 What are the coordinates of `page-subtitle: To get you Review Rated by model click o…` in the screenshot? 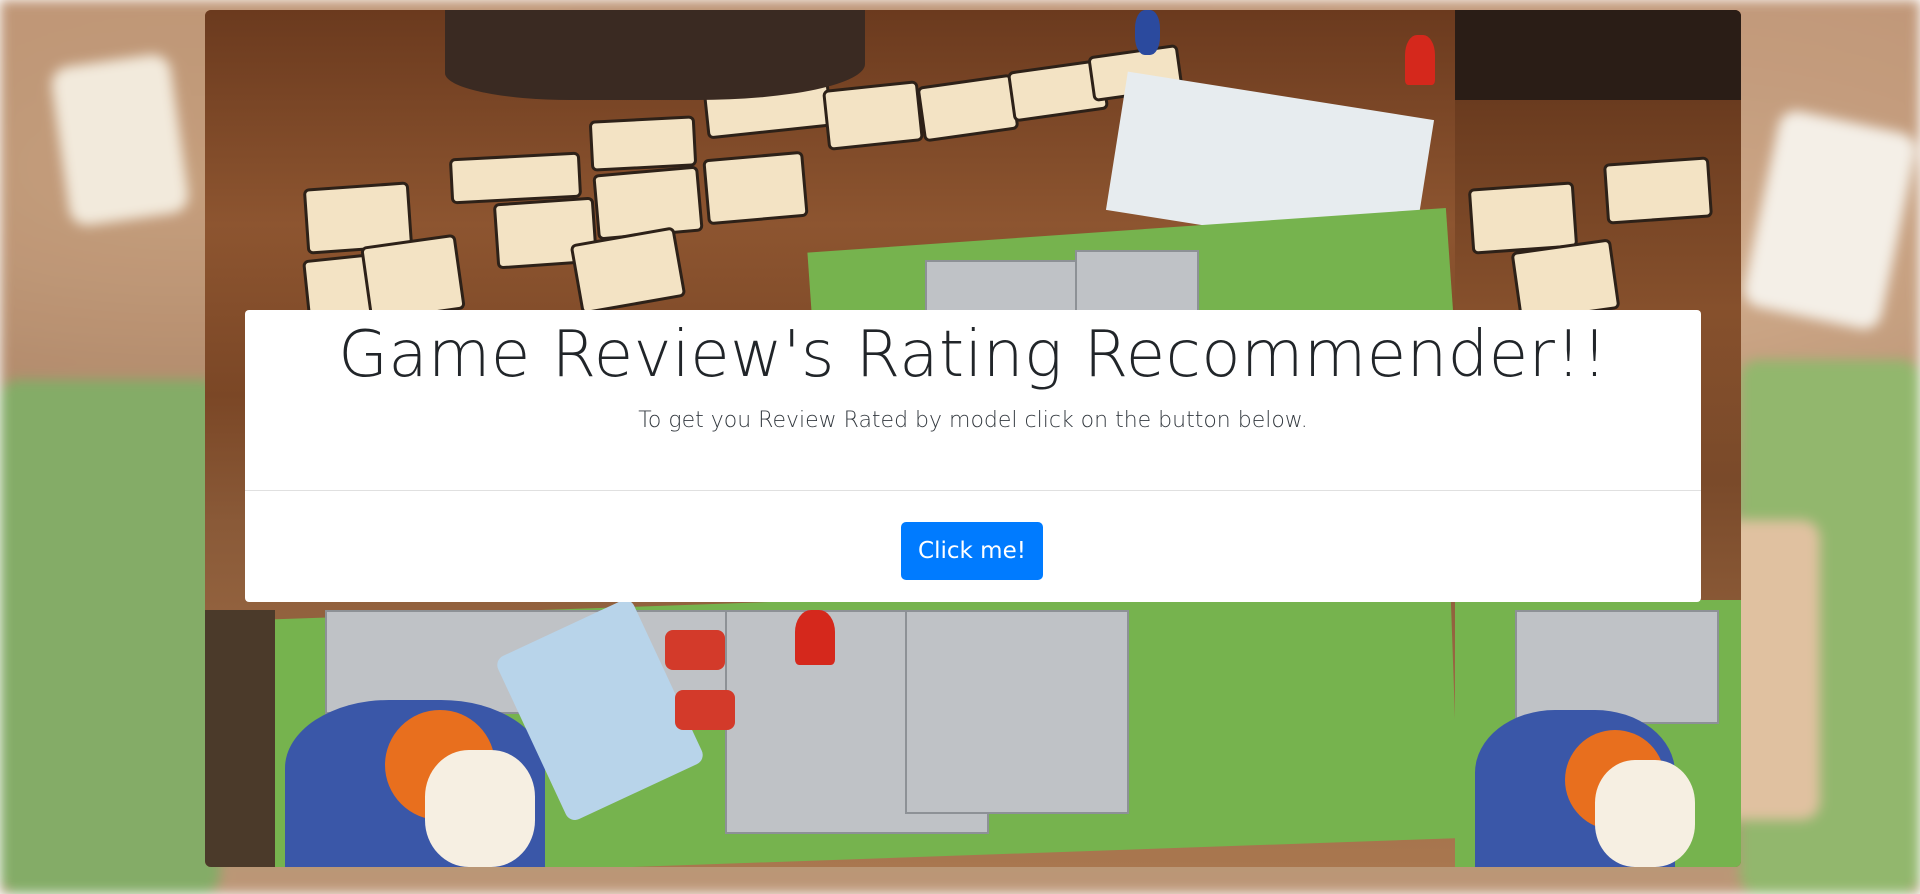 It's located at (973, 420).